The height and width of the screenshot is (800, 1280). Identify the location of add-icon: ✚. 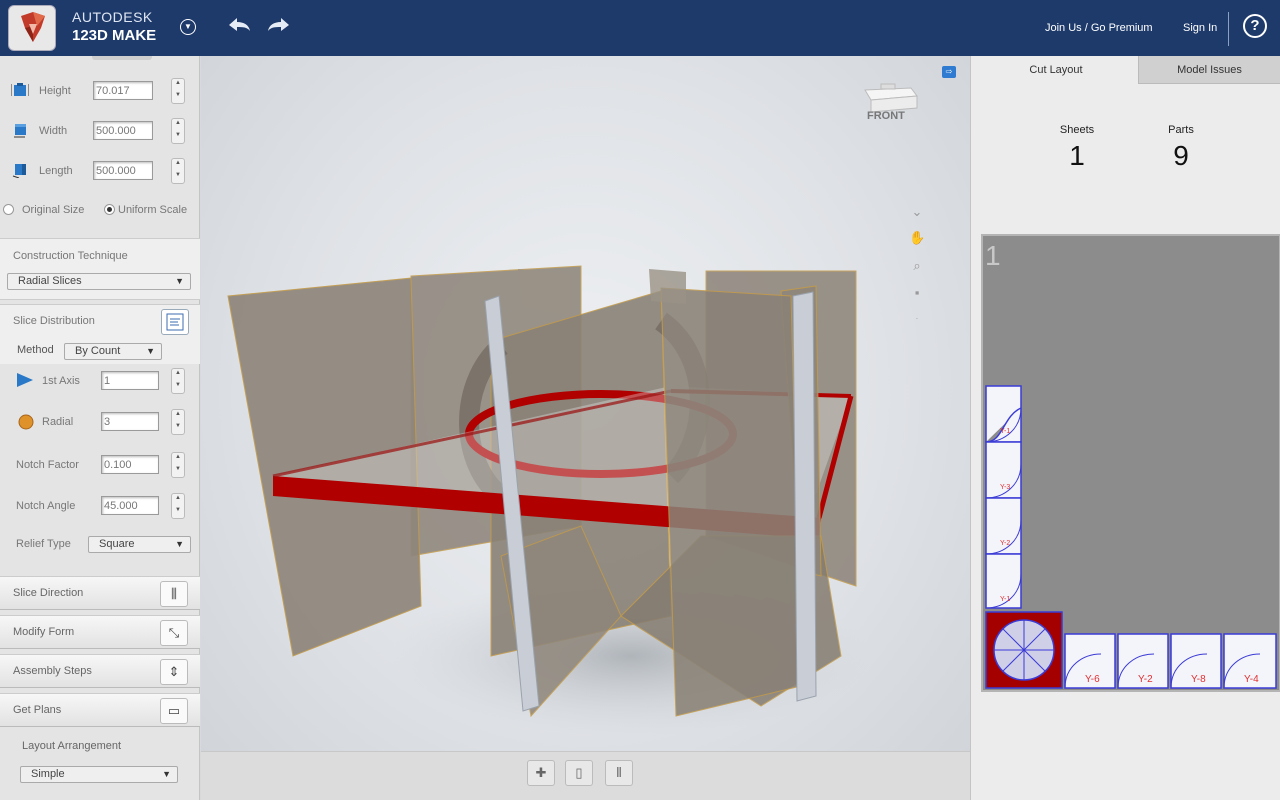
(541, 773).